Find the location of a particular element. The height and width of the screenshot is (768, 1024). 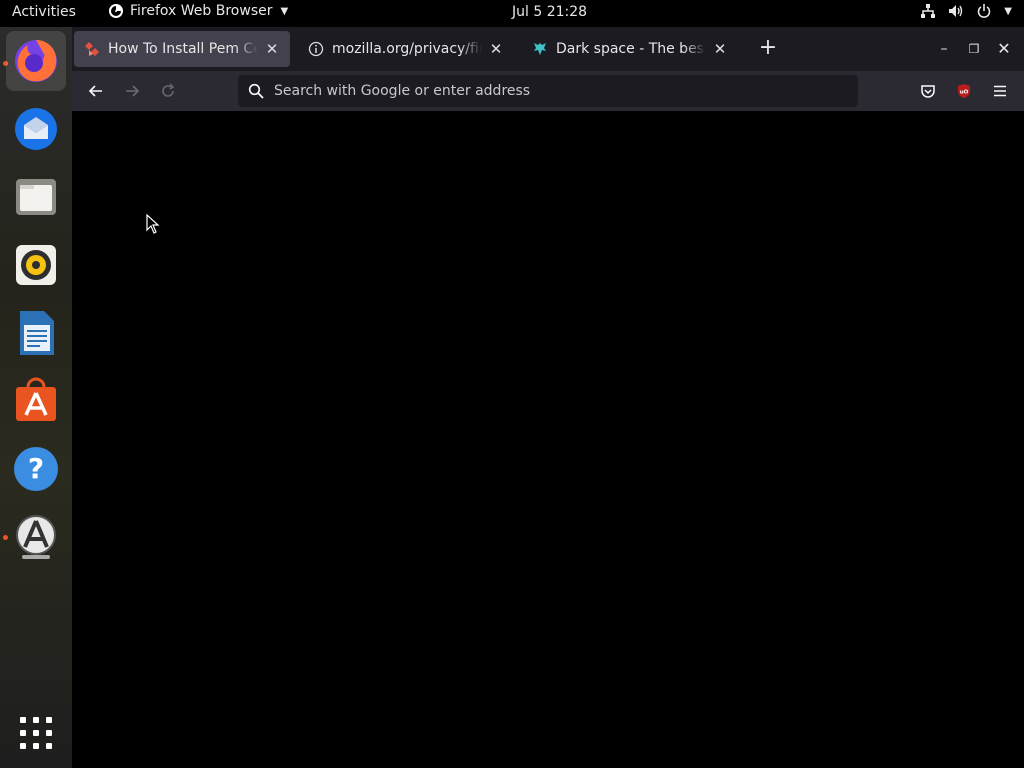

clock: Jul 5 21:28 is located at coordinates (549, 12).